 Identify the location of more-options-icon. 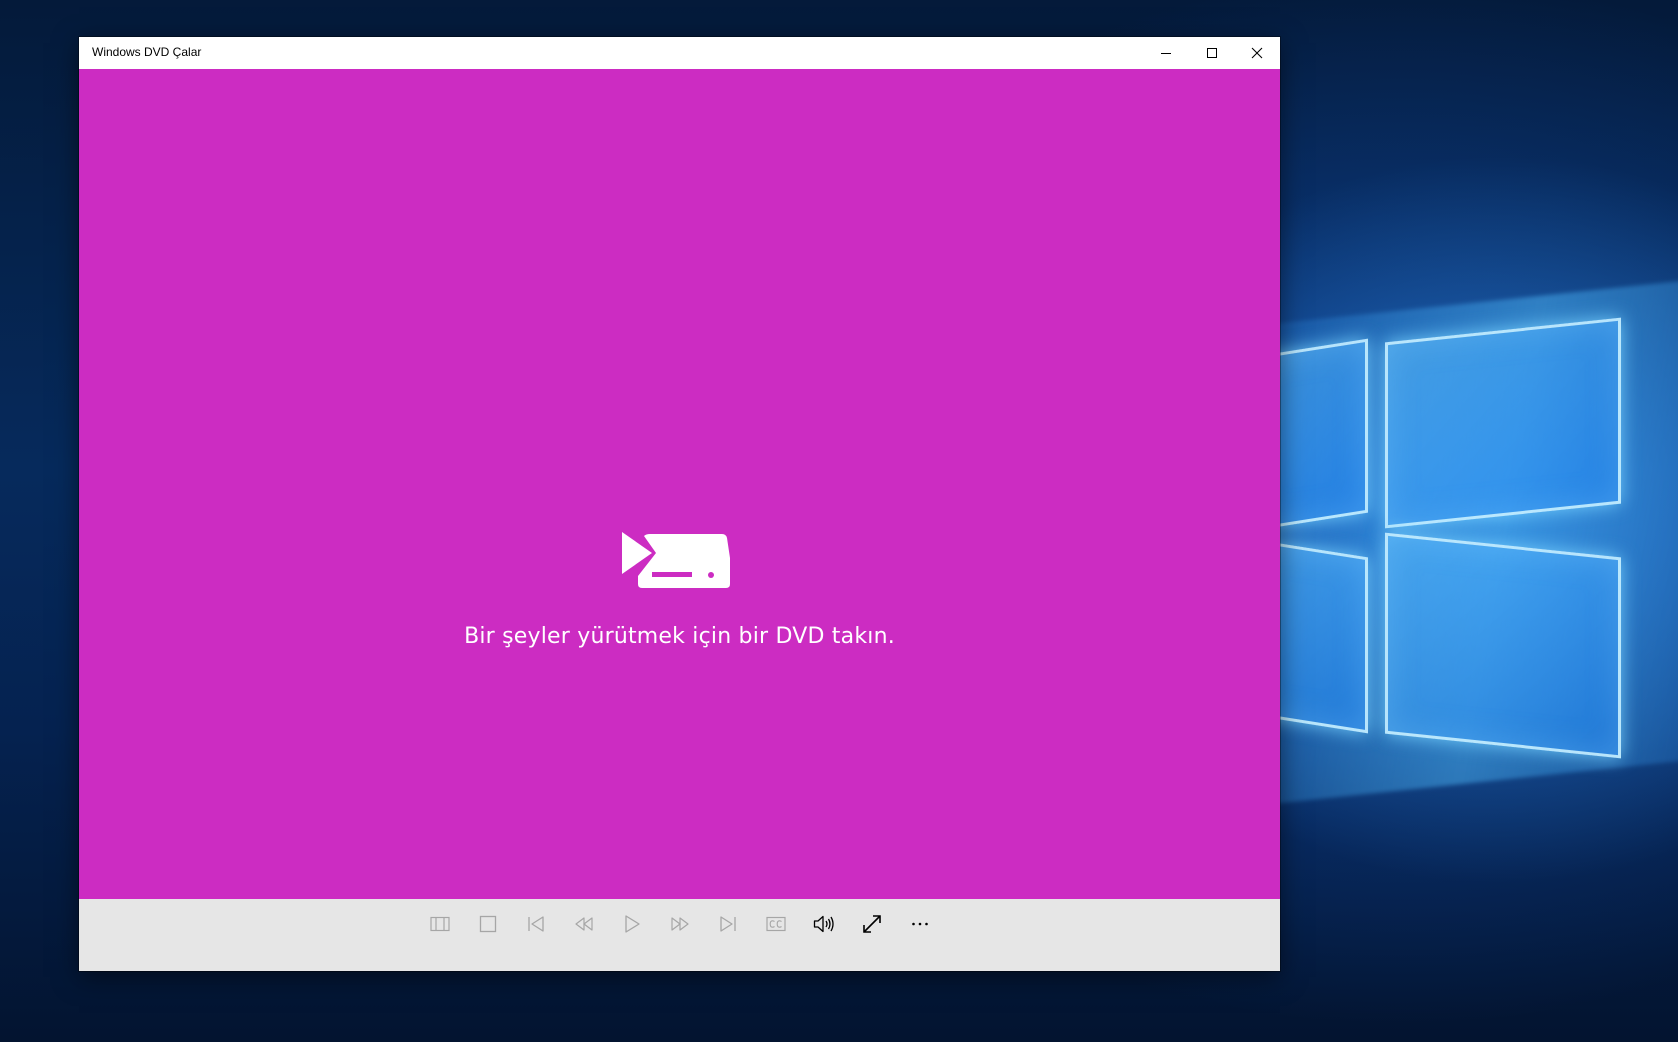
(920, 924).